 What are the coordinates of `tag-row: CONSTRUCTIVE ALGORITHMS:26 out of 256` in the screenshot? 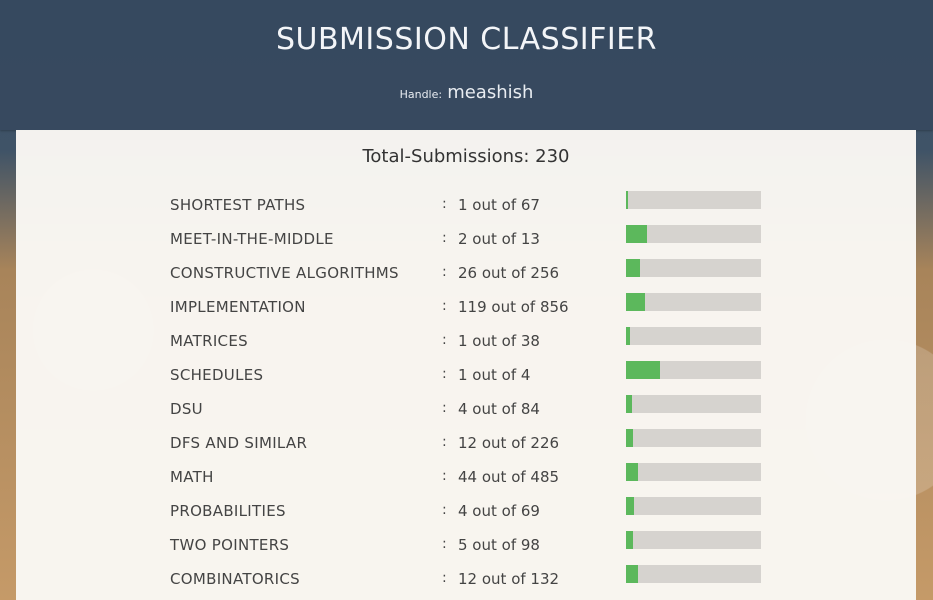 It's located at (470, 273).